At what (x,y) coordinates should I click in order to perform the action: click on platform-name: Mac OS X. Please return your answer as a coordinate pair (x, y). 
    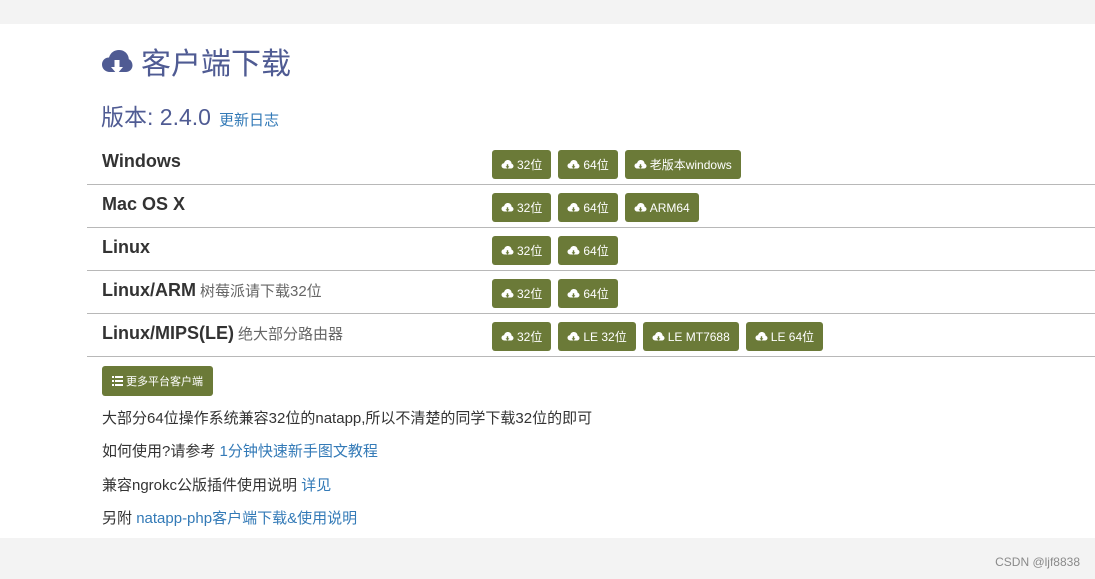
    Looking at the image, I should click on (143, 204).